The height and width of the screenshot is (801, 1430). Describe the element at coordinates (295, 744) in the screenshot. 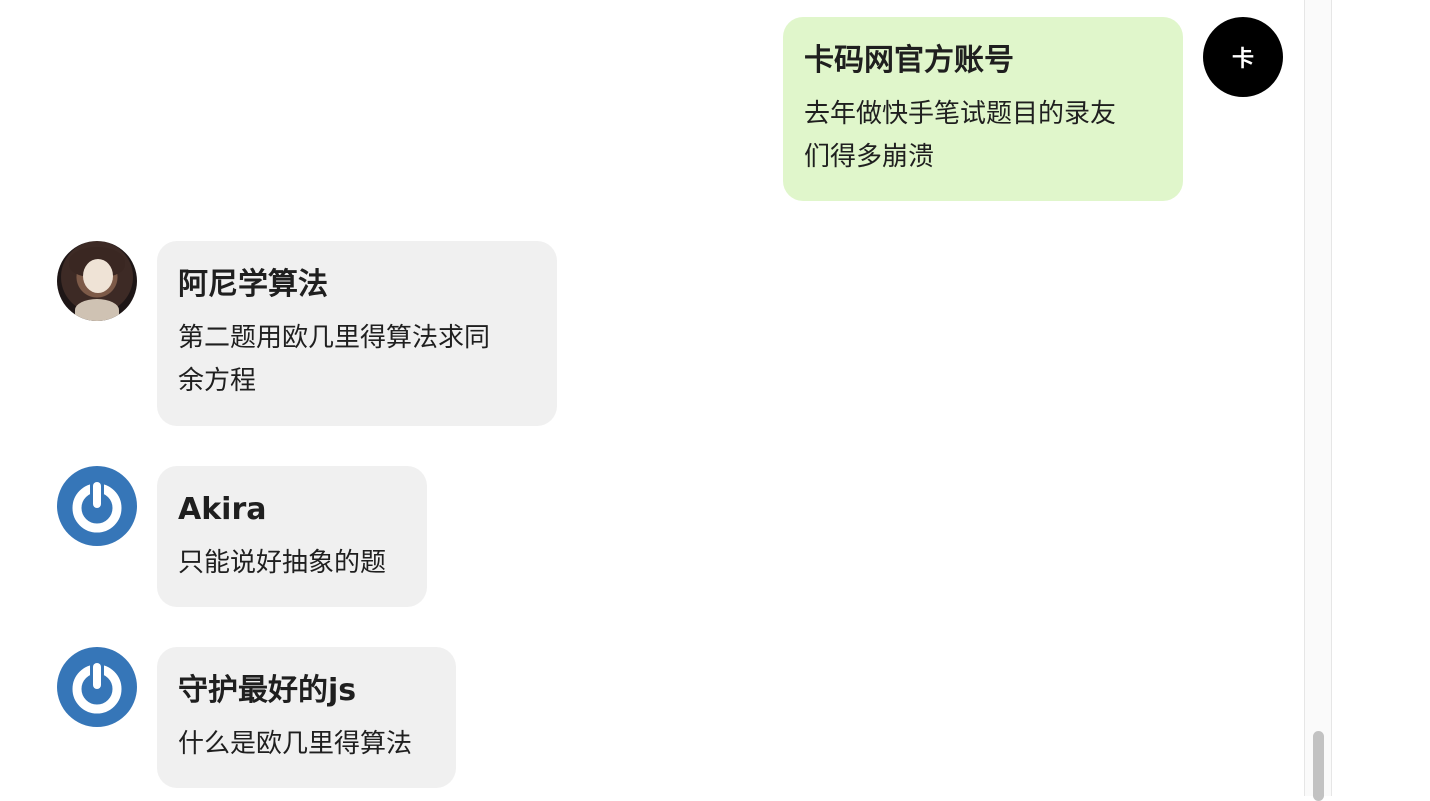

I see `message-text-line: 什么是欧几里得算法` at that location.